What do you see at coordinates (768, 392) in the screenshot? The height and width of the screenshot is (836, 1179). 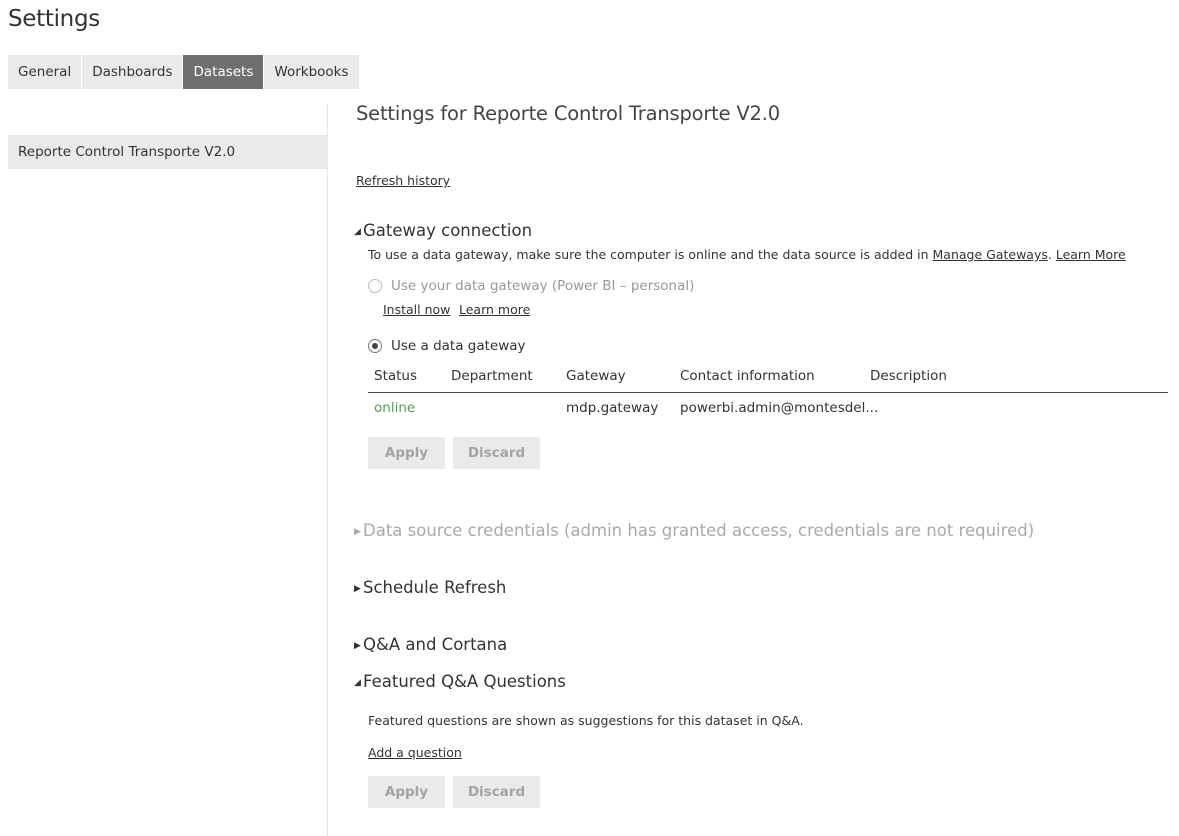 I see `table-header-divider` at bounding box center [768, 392].